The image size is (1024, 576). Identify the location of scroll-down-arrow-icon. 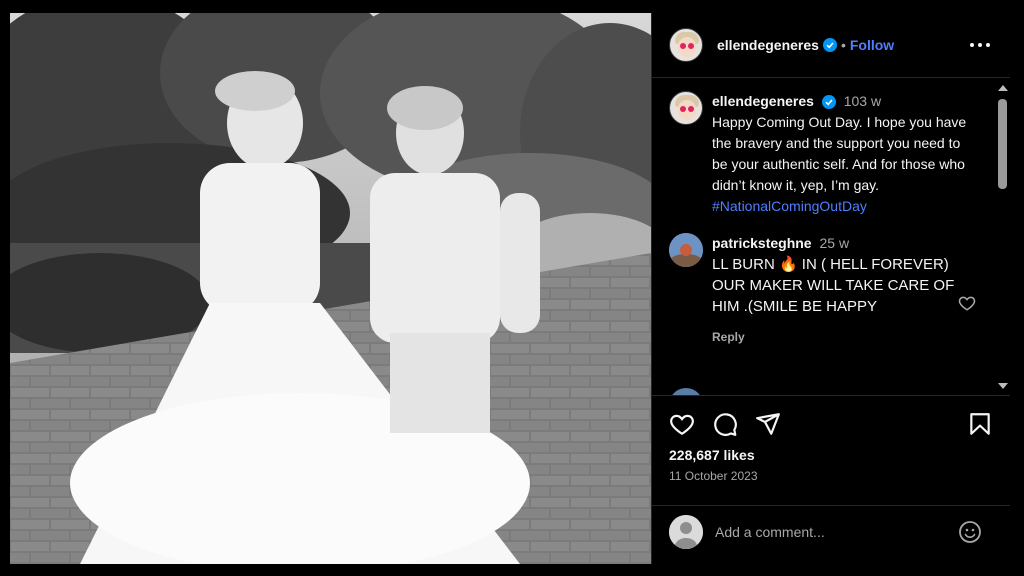
(1003, 386).